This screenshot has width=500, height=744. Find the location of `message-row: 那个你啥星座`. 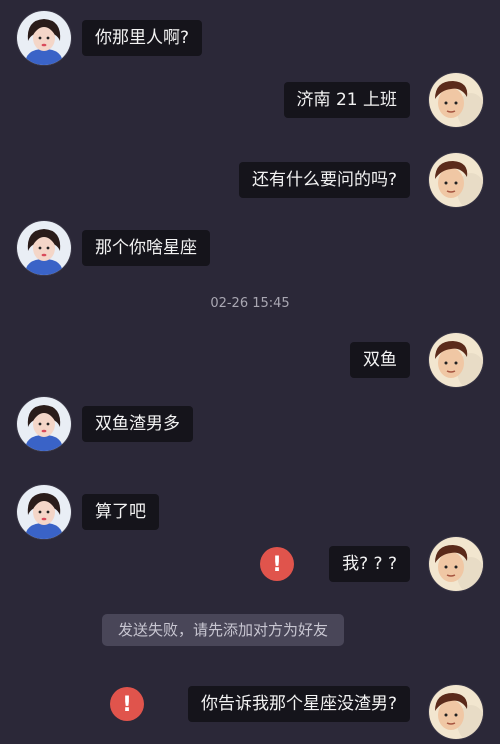

message-row: 那个你啥星座 is located at coordinates (250, 250).